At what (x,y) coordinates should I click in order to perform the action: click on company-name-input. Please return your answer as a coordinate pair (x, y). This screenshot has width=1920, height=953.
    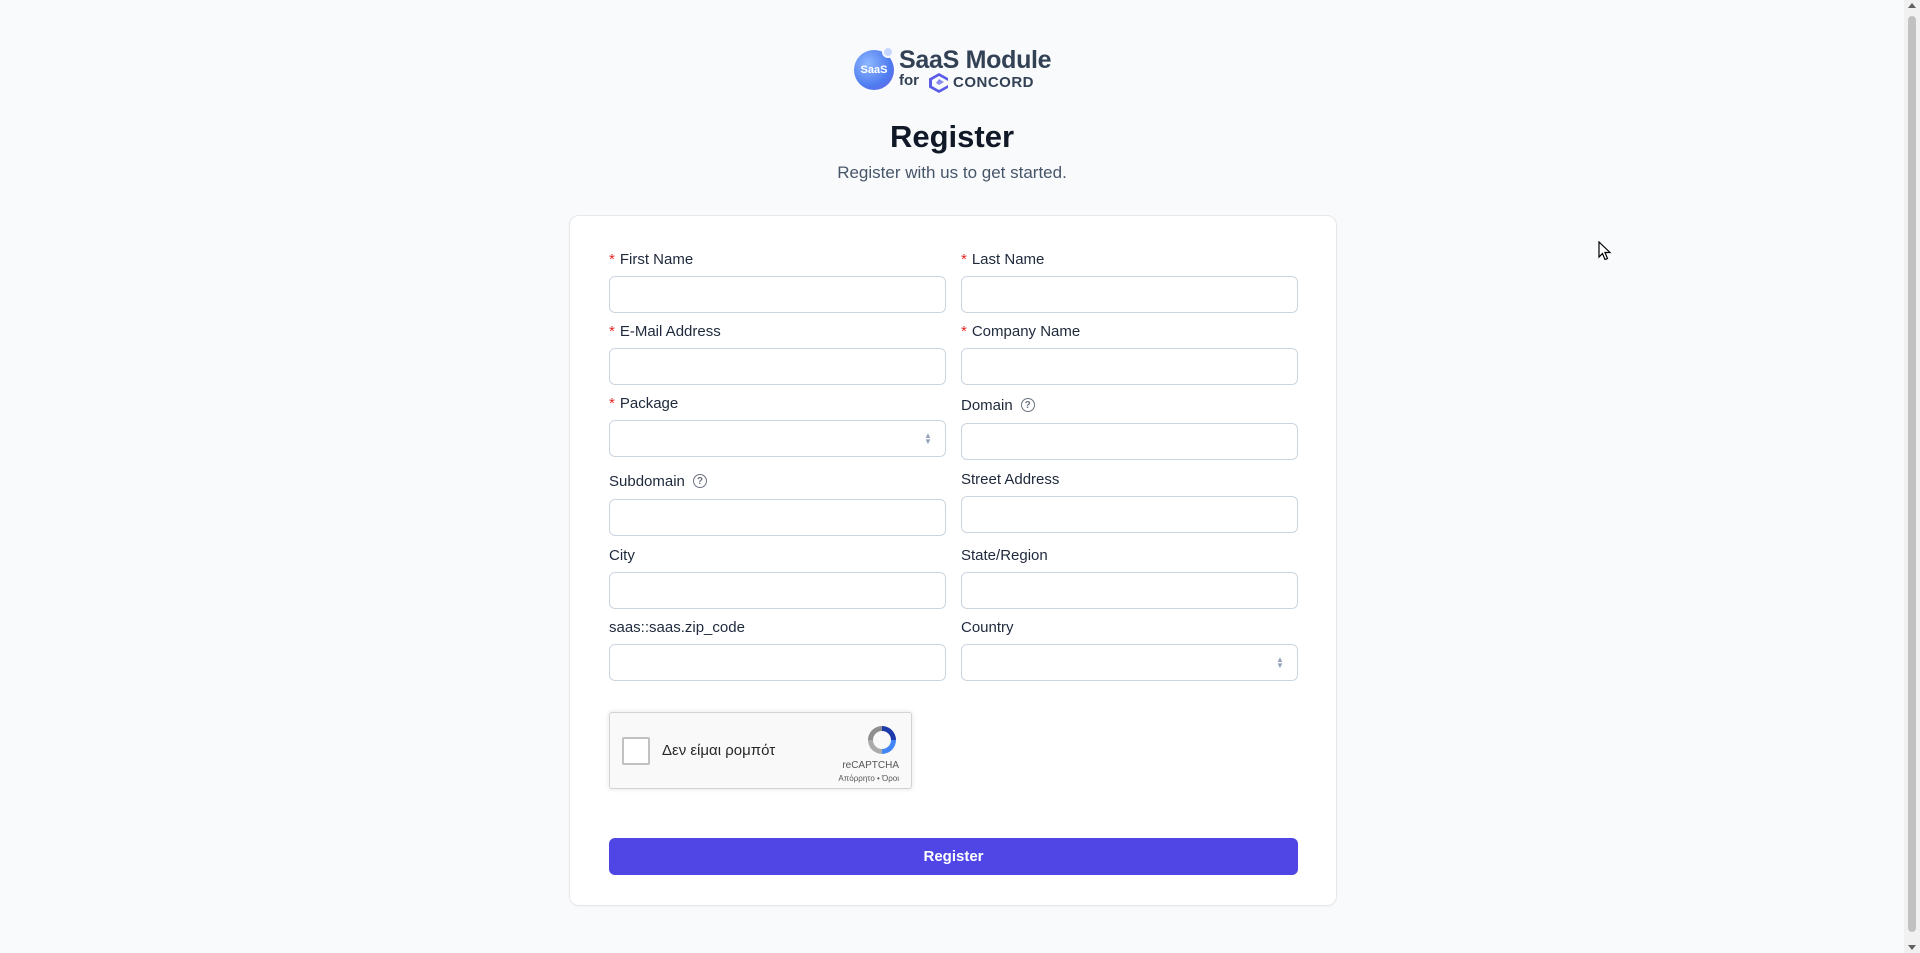
    Looking at the image, I should click on (1129, 366).